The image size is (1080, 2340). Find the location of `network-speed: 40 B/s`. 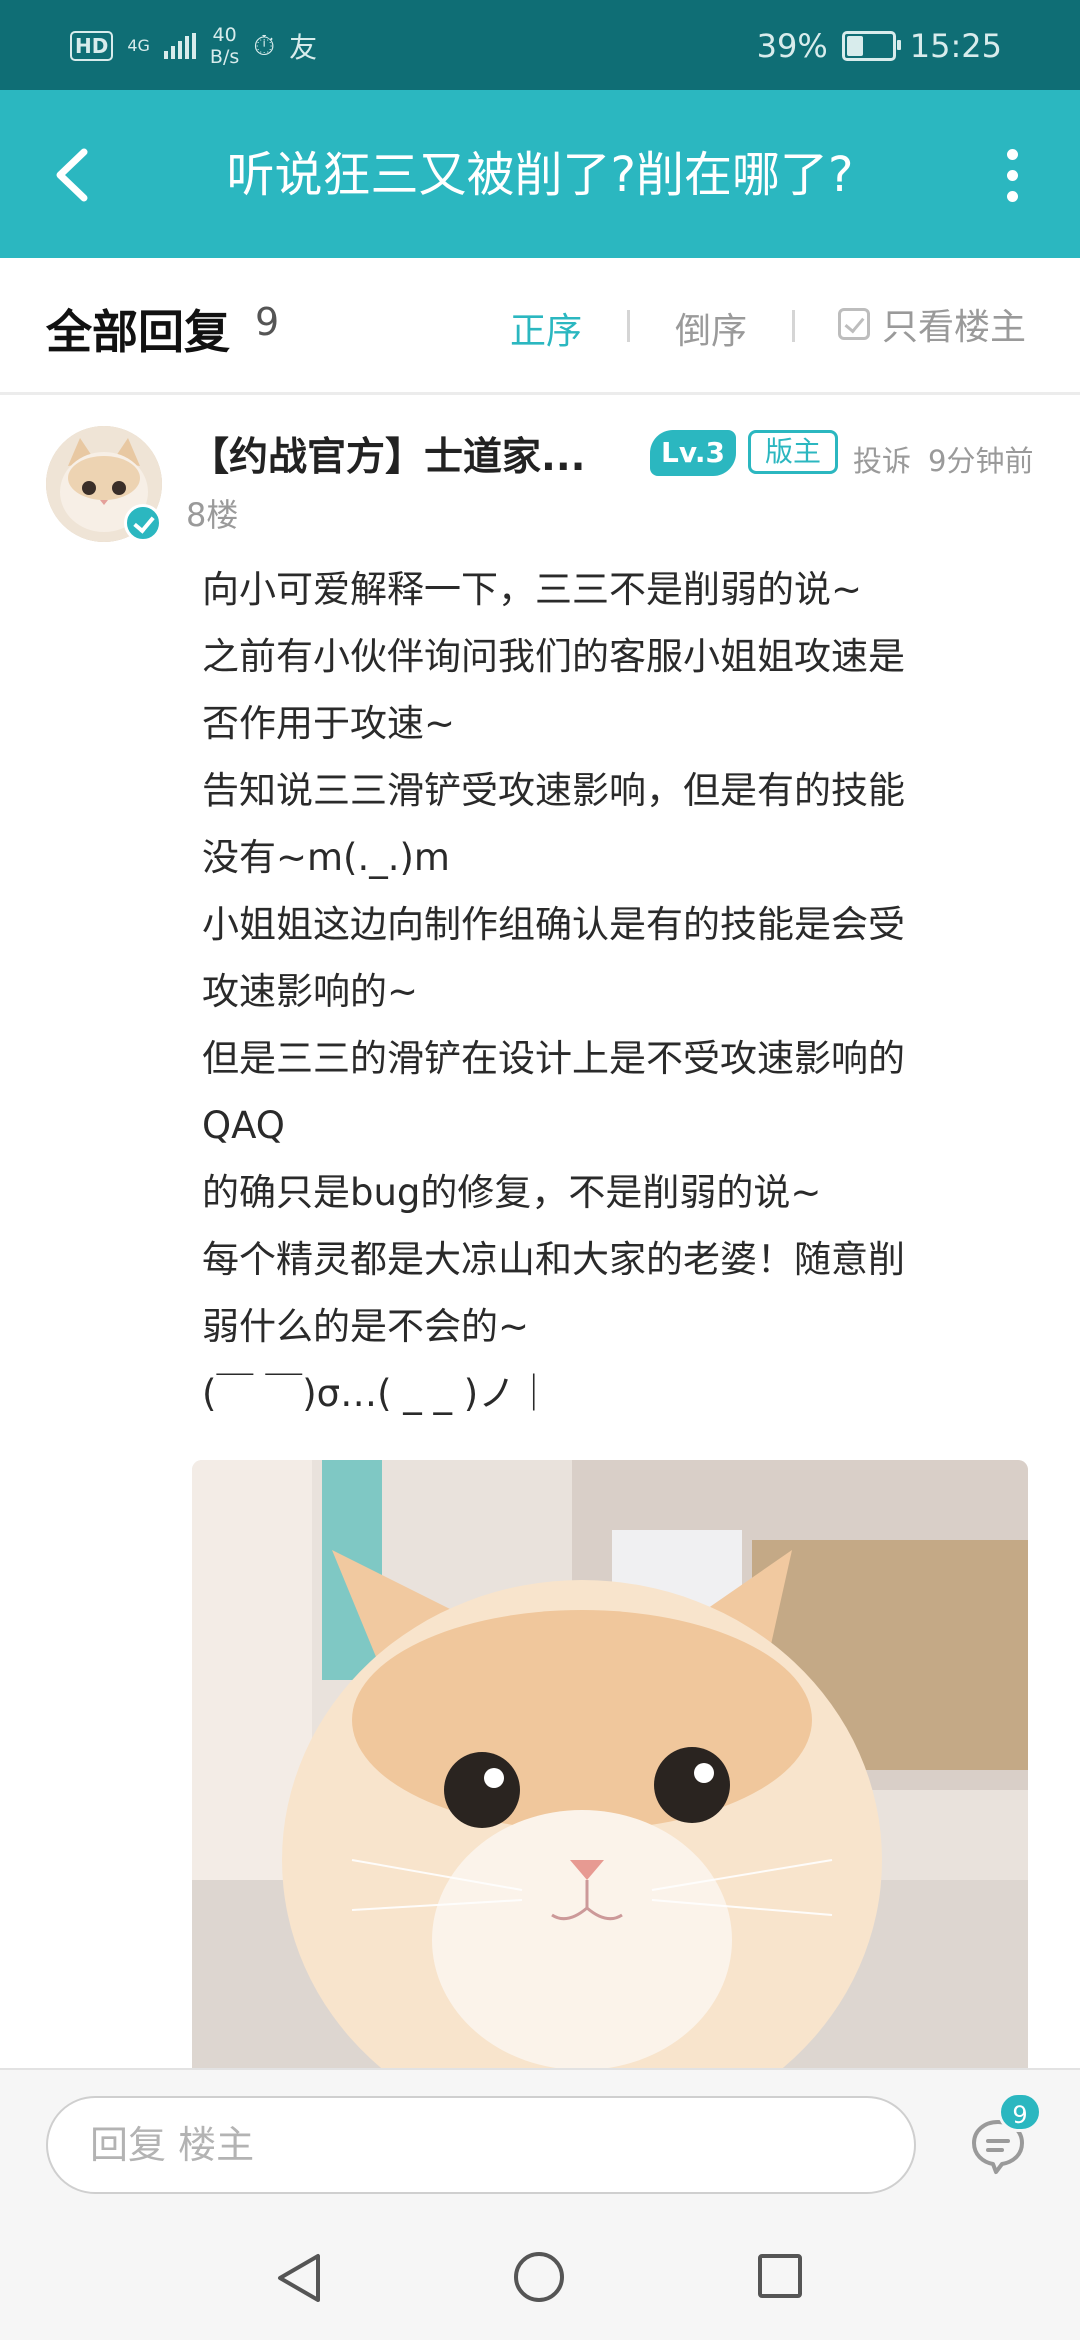

network-speed: 40 B/s is located at coordinates (224, 46).